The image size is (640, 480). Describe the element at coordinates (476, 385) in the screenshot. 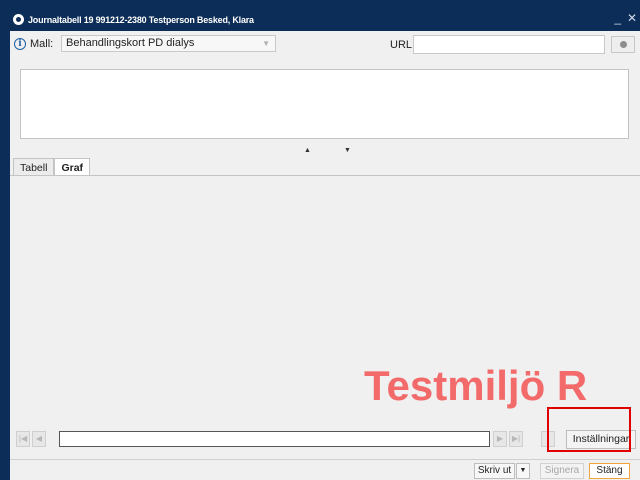

I see `test-environment-watermark: Testmiljö R` at that location.